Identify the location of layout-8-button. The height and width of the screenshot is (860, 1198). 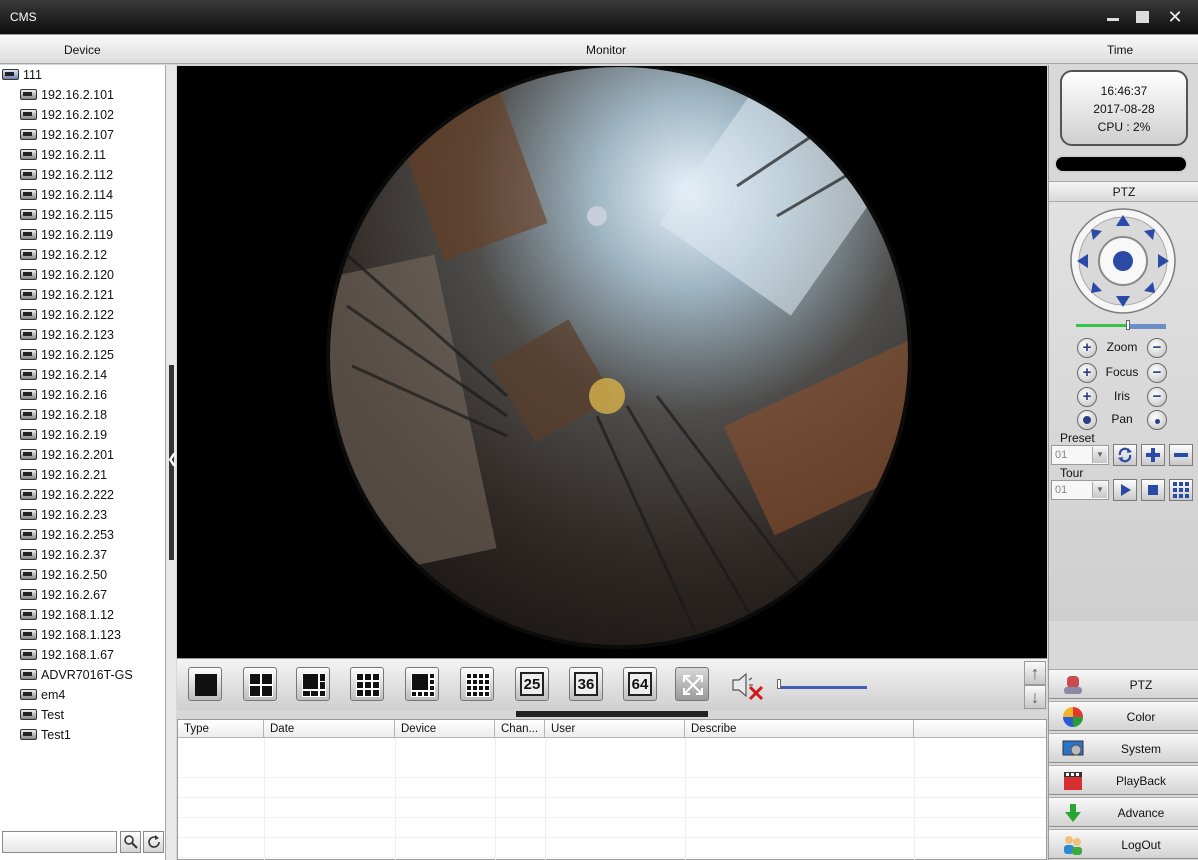
(422, 684).